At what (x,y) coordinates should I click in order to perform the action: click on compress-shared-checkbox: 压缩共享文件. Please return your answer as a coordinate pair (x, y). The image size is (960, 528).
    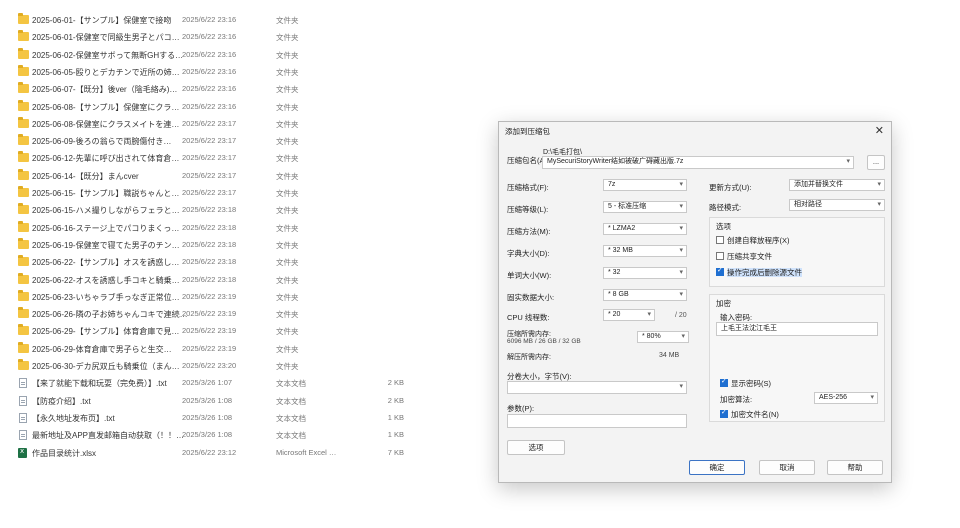
    Looking at the image, I should click on (744, 256).